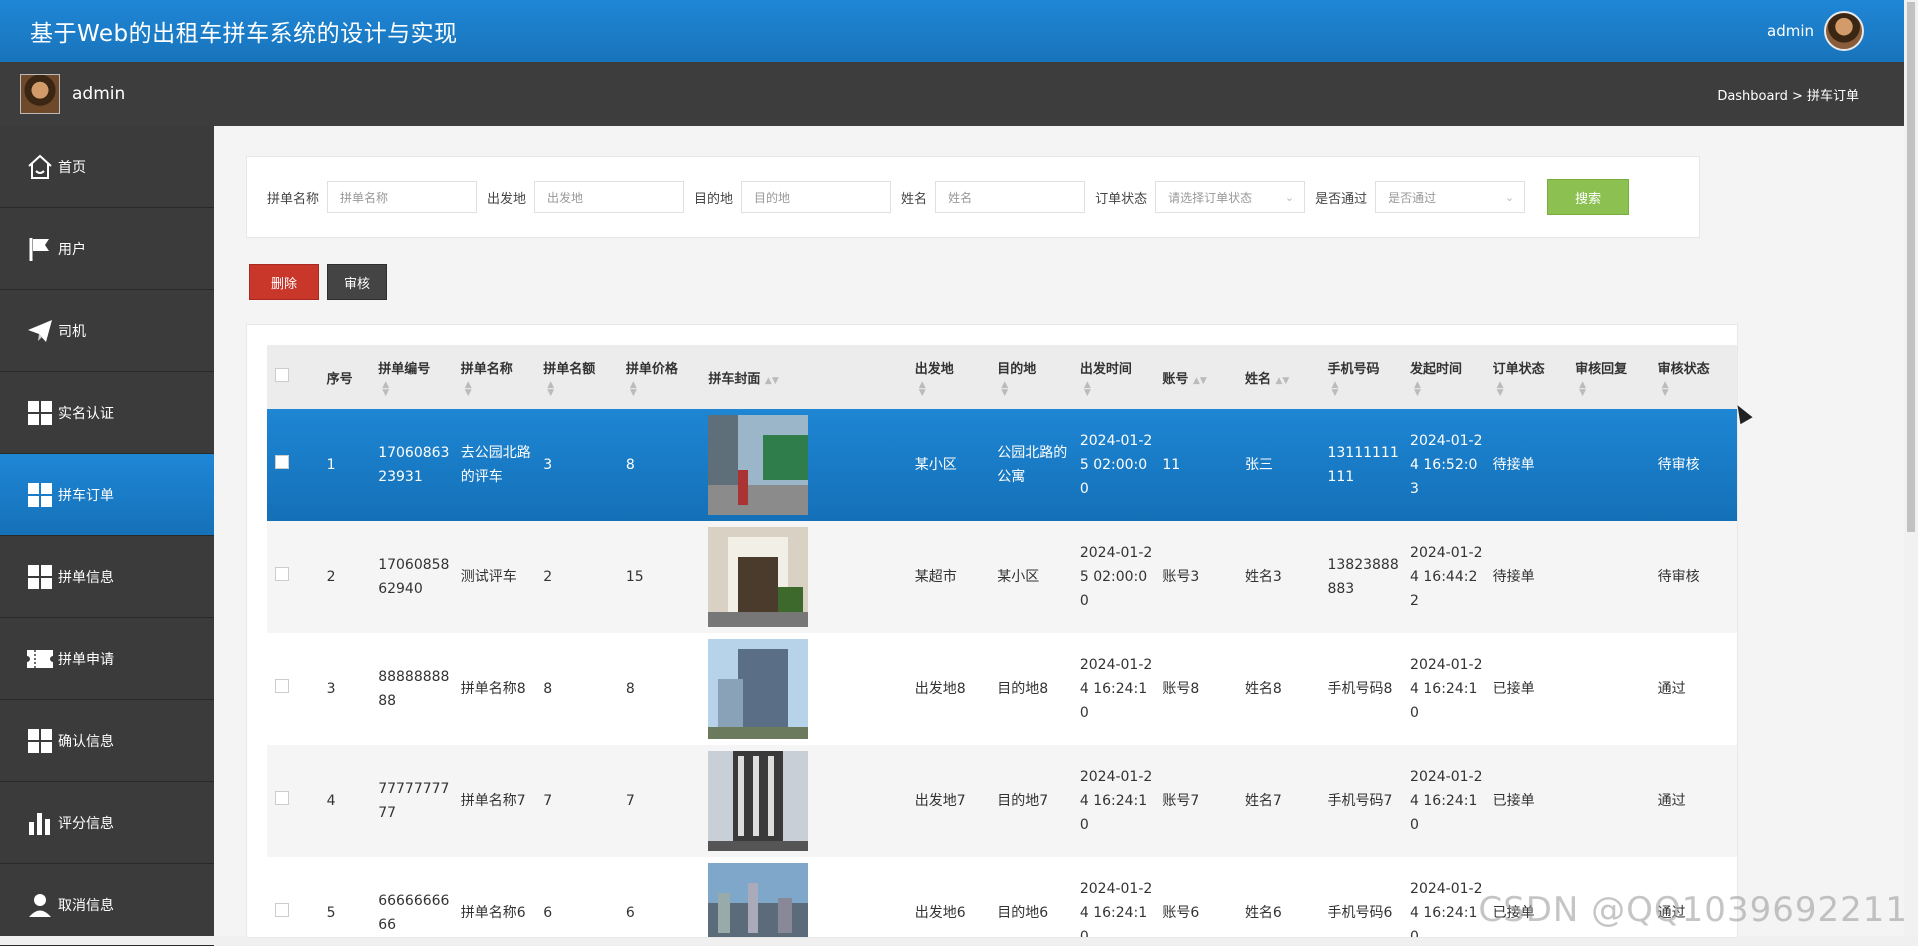 The width and height of the screenshot is (1918, 946). I want to click on cell-to: 目的地6, so click(1023, 913).